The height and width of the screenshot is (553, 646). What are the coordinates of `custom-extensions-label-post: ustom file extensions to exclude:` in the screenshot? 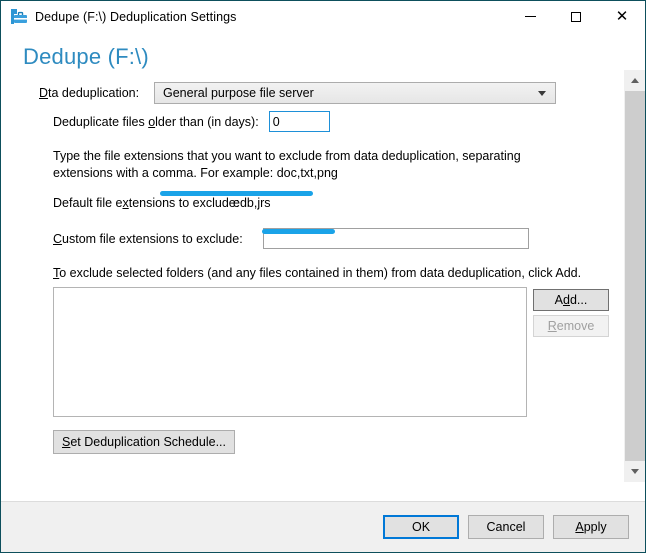 It's located at (152, 238).